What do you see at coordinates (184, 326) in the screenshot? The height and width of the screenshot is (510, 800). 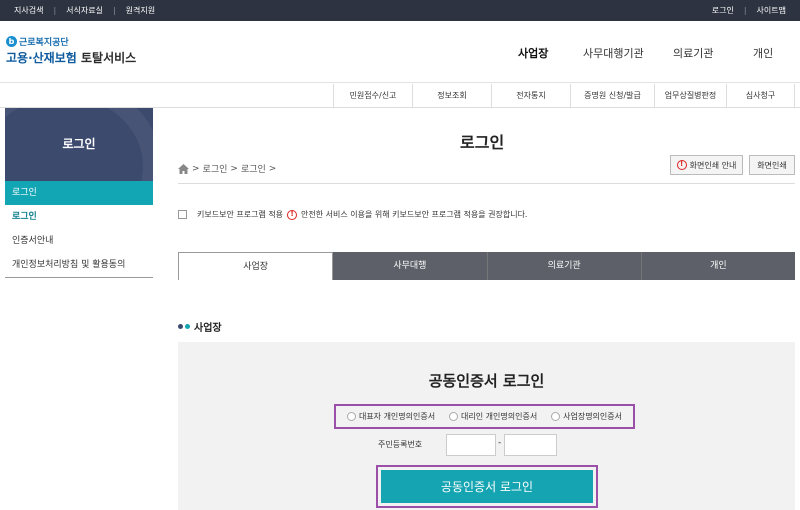 I see `bullet-dots-icon` at bounding box center [184, 326].